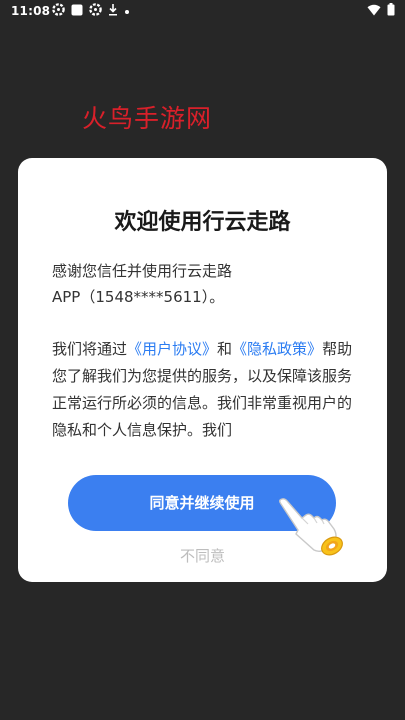 This screenshot has width=405, height=720. What do you see at coordinates (127, 11) in the screenshot?
I see `dot-icon` at bounding box center [127, 11].